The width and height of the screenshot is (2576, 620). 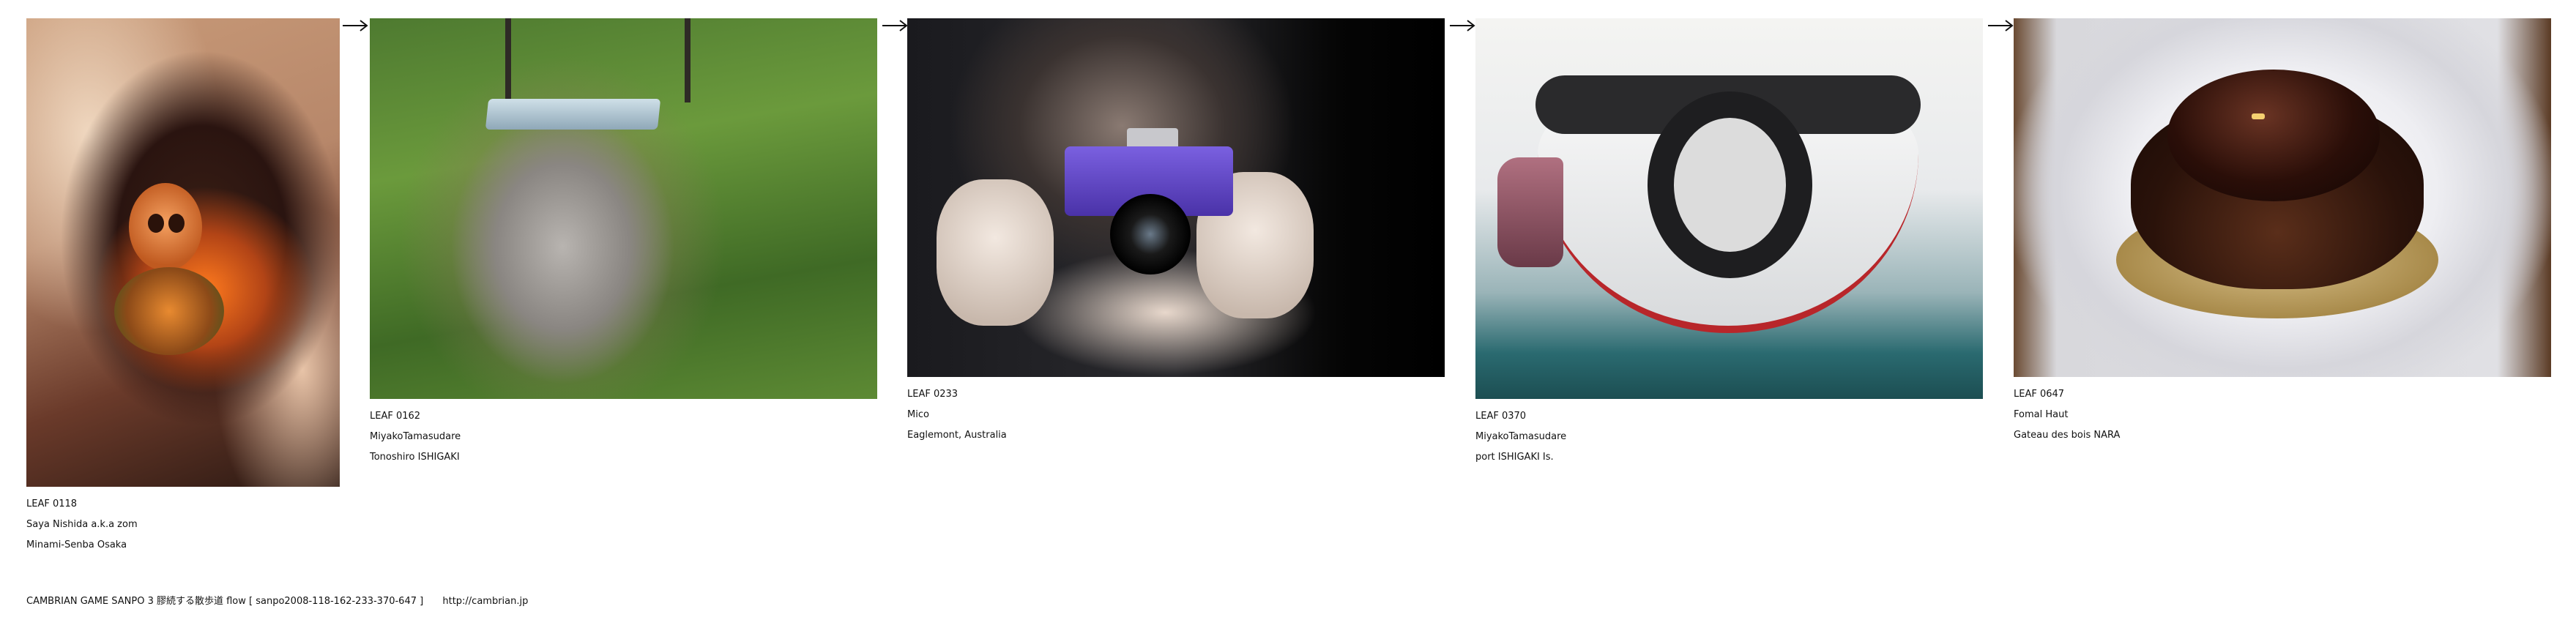 I want to click on leaf-place: Gateau des bois NARA, so click(x=2067, y=436).